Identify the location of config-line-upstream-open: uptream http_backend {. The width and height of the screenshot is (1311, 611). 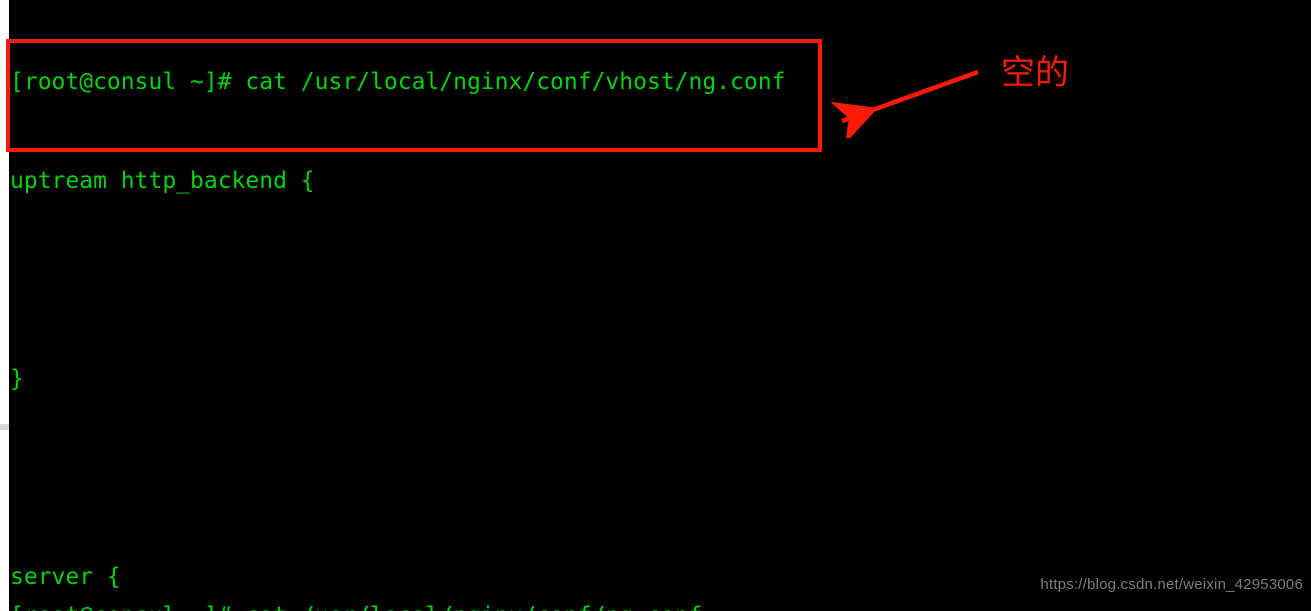
(162, 181).